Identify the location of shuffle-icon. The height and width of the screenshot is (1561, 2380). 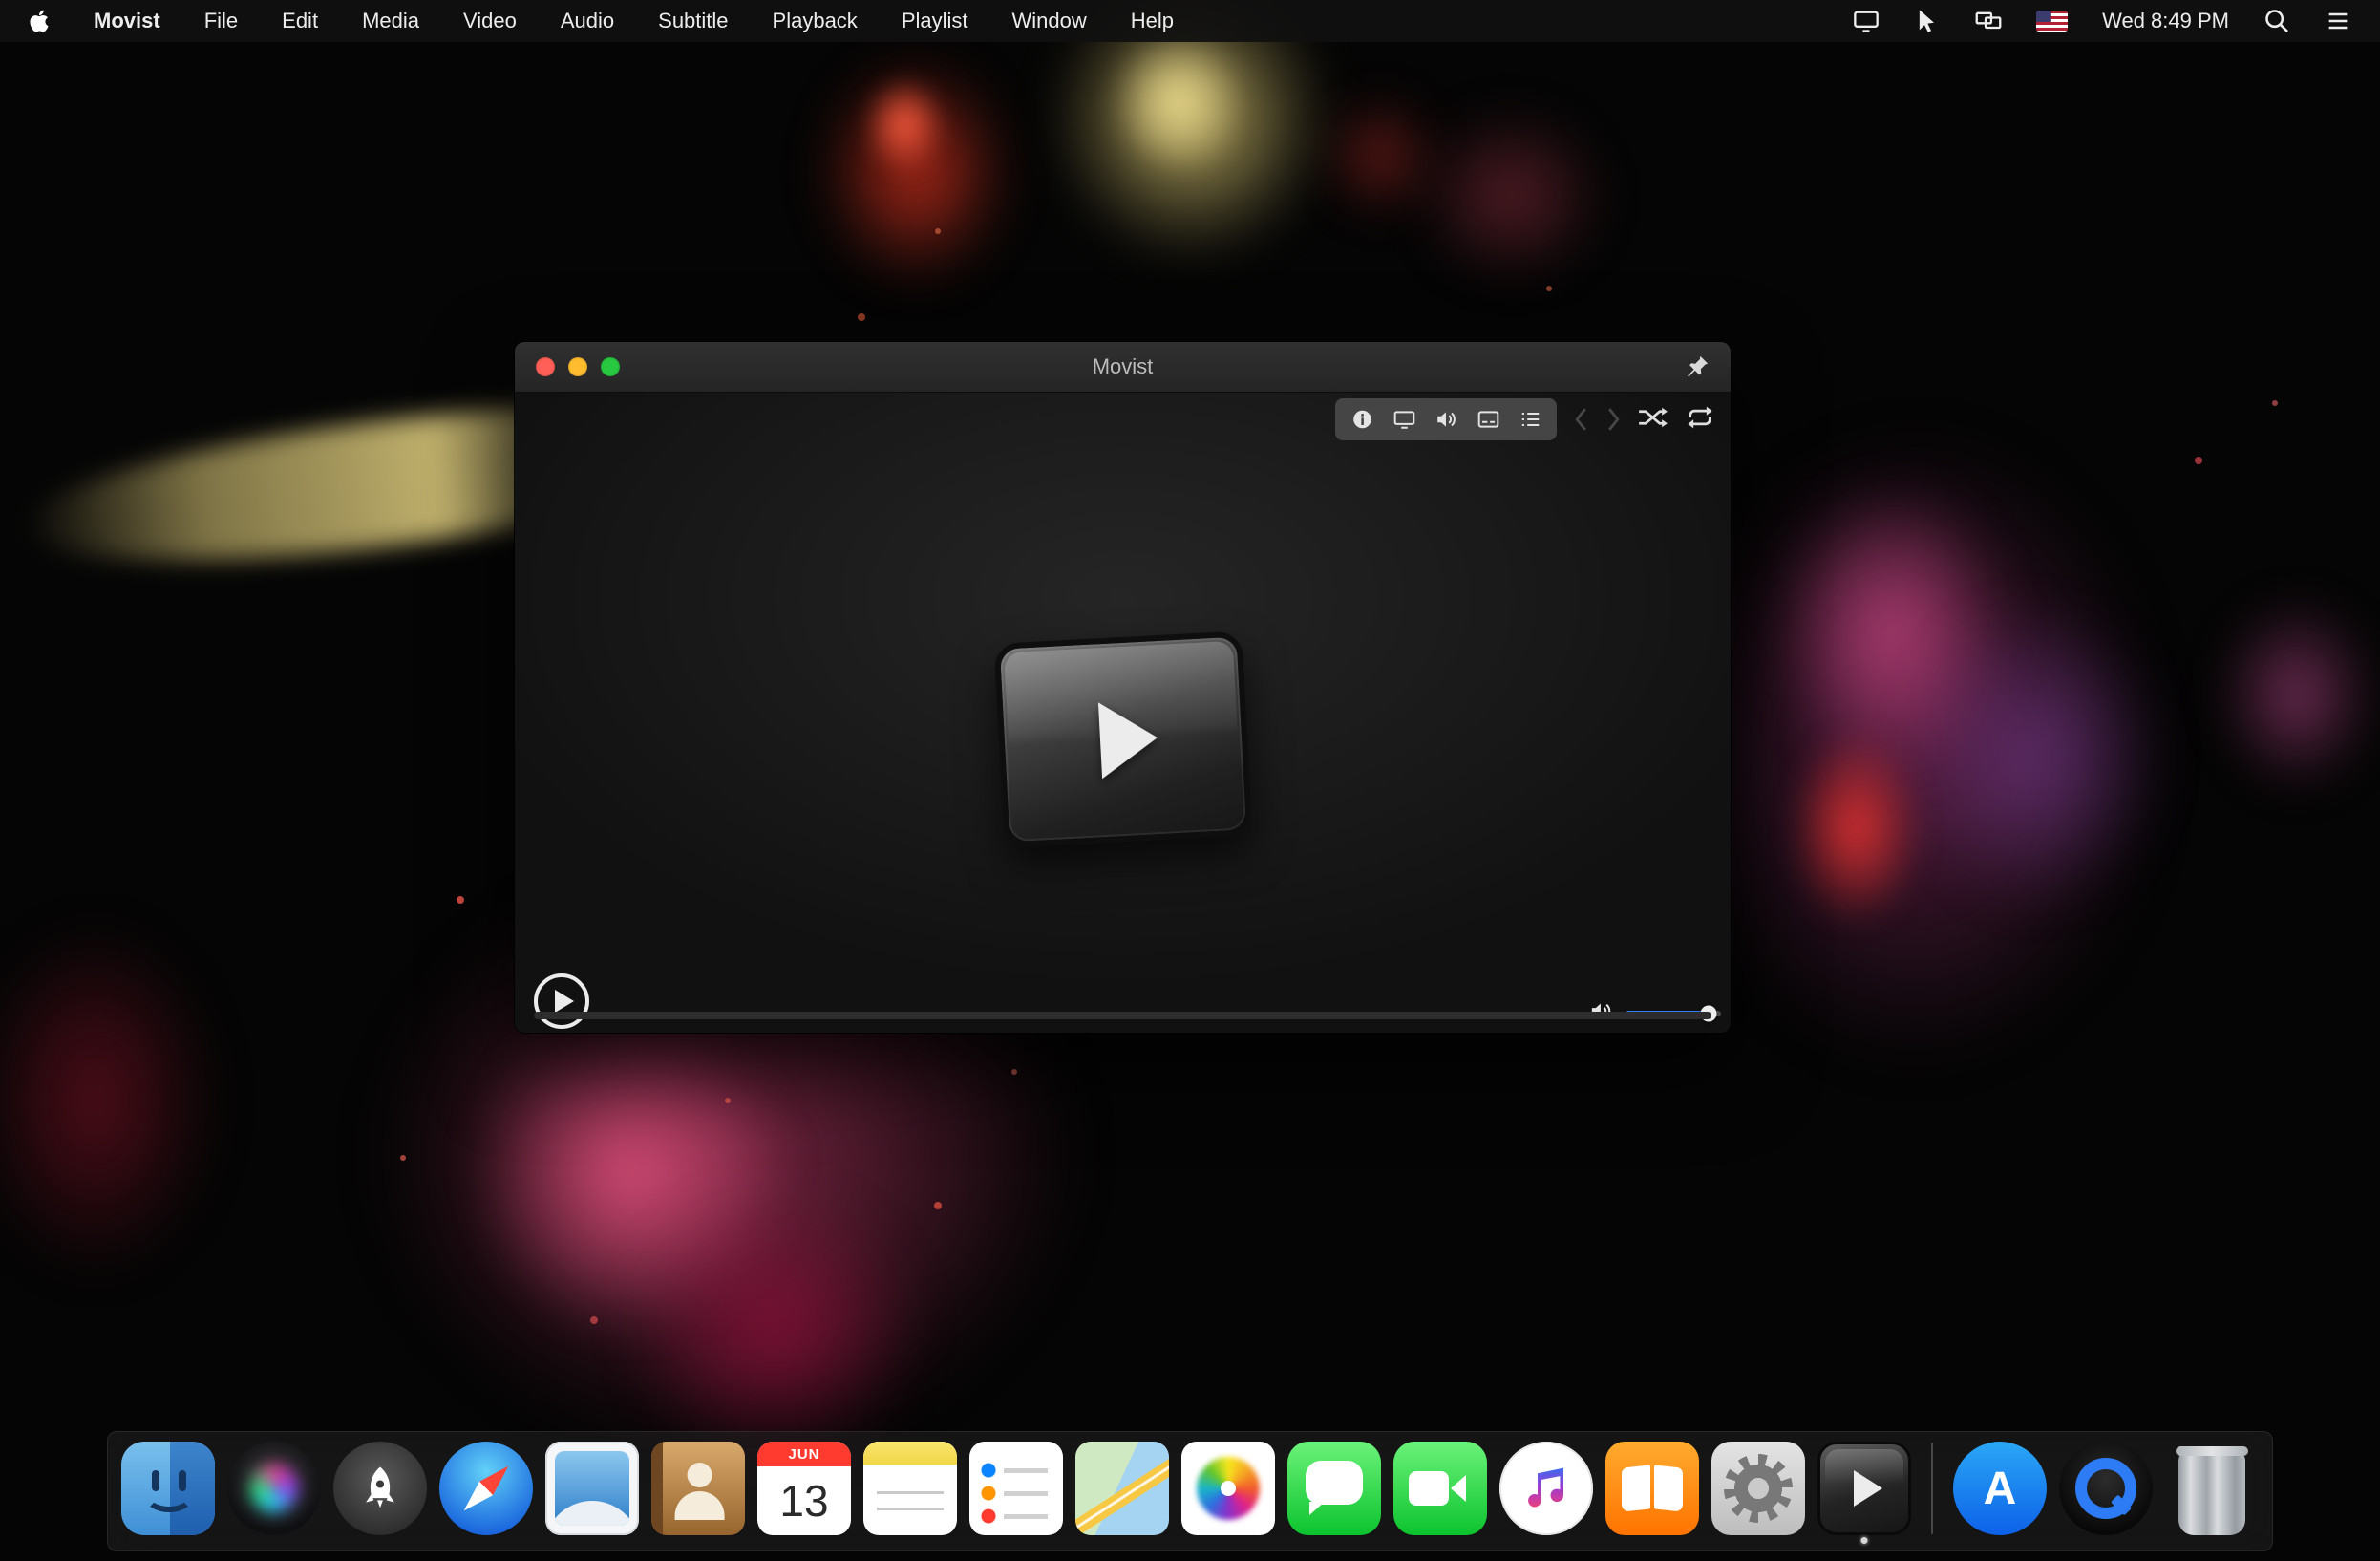
(1653, 420).